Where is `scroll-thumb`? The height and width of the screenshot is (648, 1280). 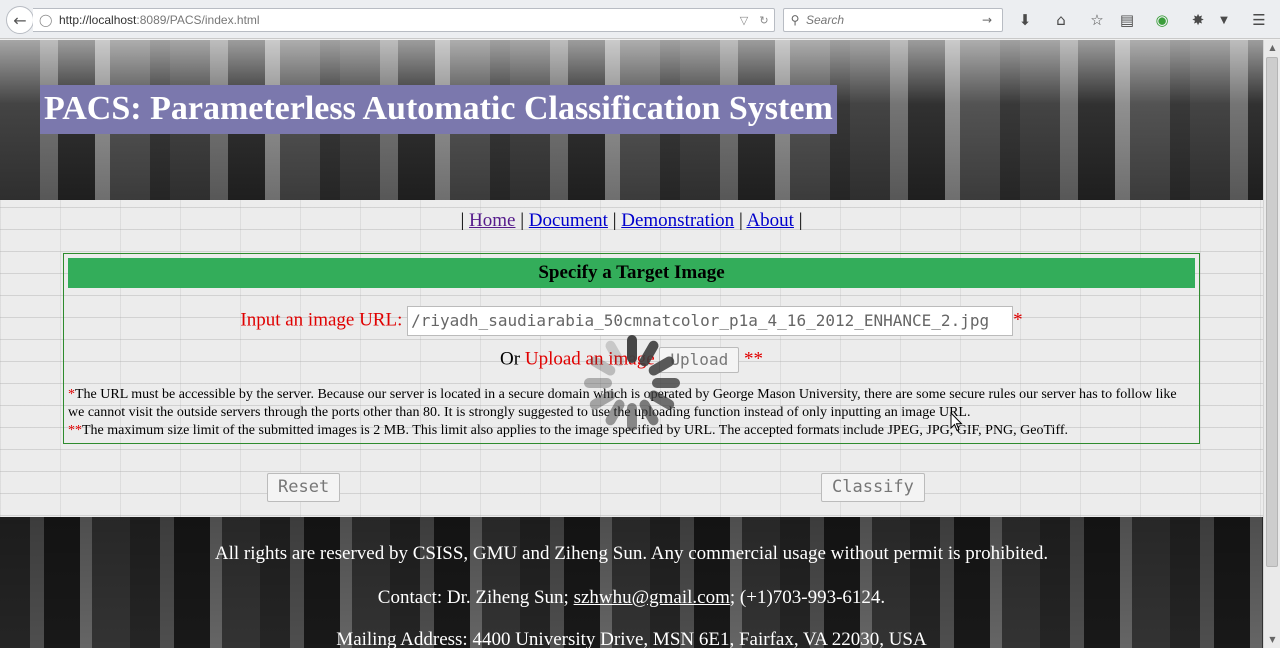
scroll-thumb is located at coordinates (1272, 312).